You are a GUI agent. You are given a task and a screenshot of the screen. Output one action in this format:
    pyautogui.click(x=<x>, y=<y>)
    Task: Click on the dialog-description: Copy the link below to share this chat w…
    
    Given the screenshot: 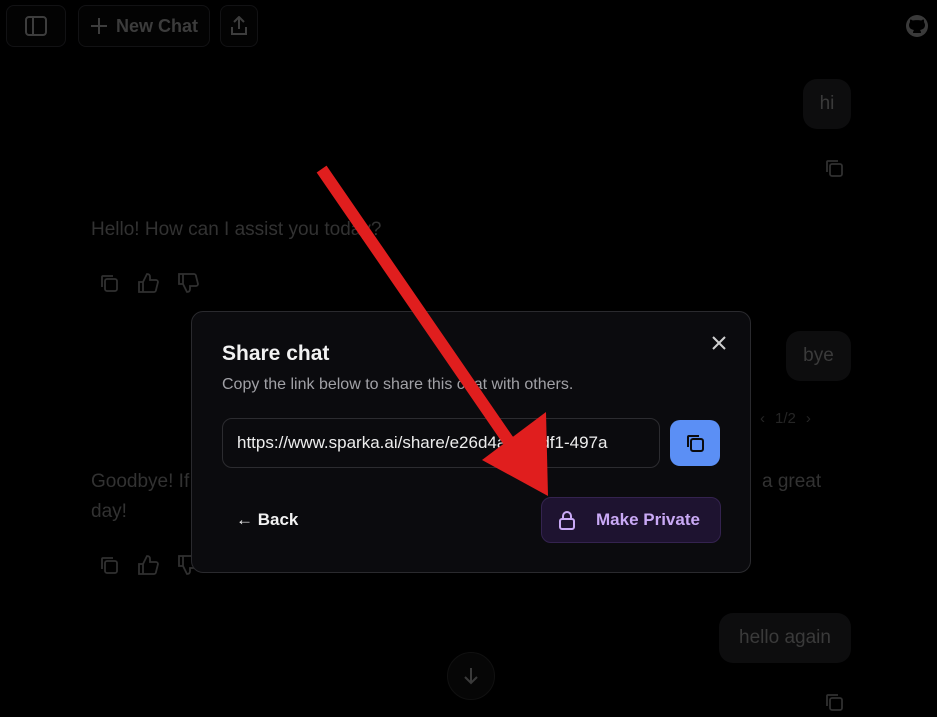 What is the action you would take?
    pyautogui.click(x=398, y=384)
    